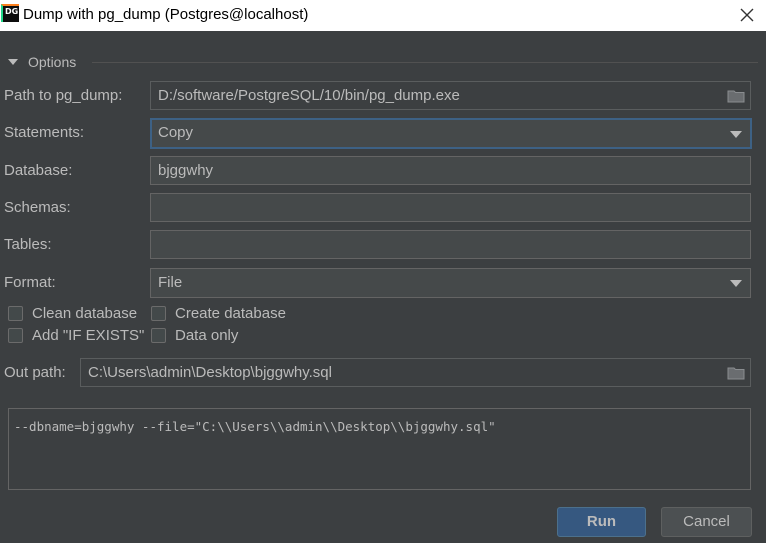 This screenshot has width=766, height=543. Describe the element at coordinates (425, 62) in the screenshot. I see `section-divider` at that location.